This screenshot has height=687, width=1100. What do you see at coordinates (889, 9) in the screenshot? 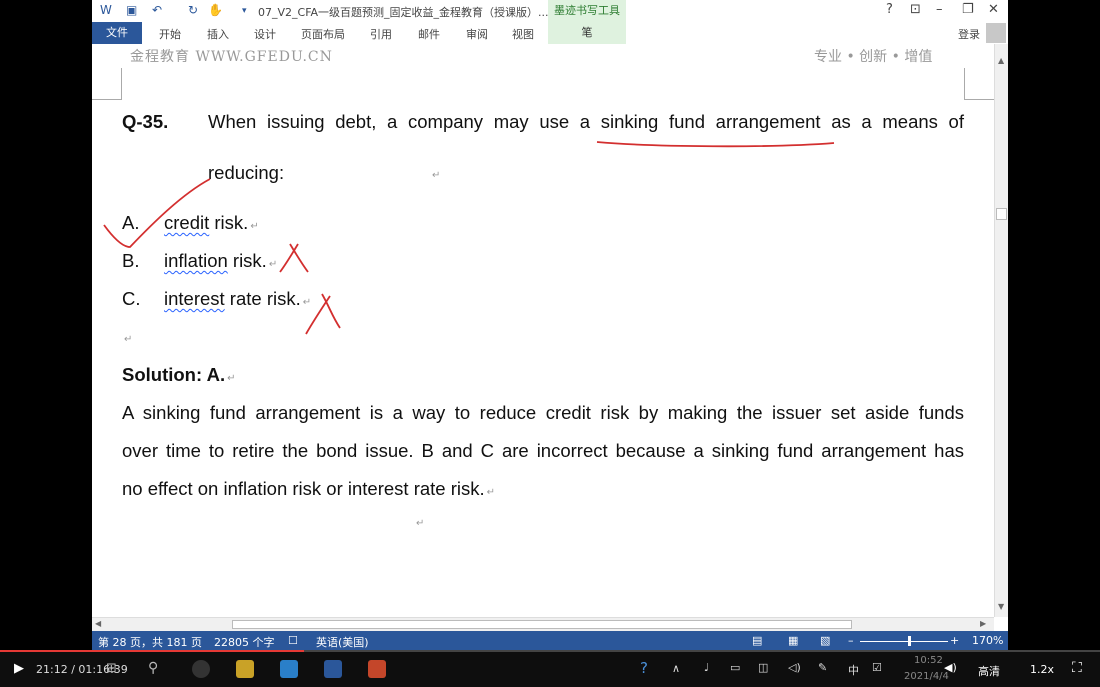
I see `help-button: ?` at bounding box center [889, 9].